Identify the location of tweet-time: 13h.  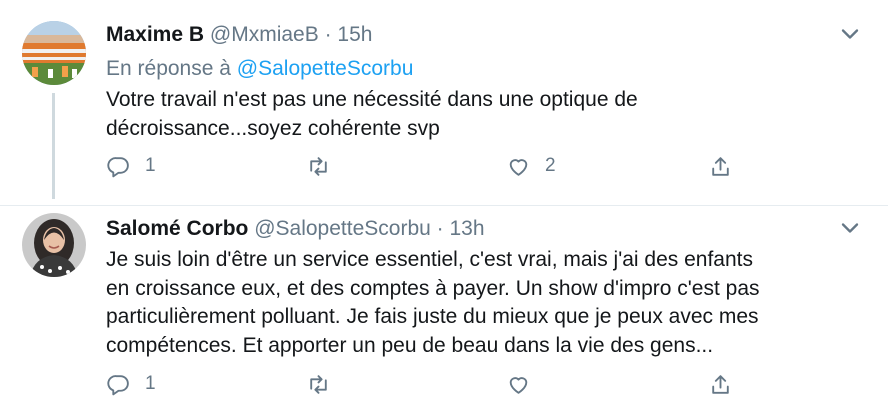
(466, 228).